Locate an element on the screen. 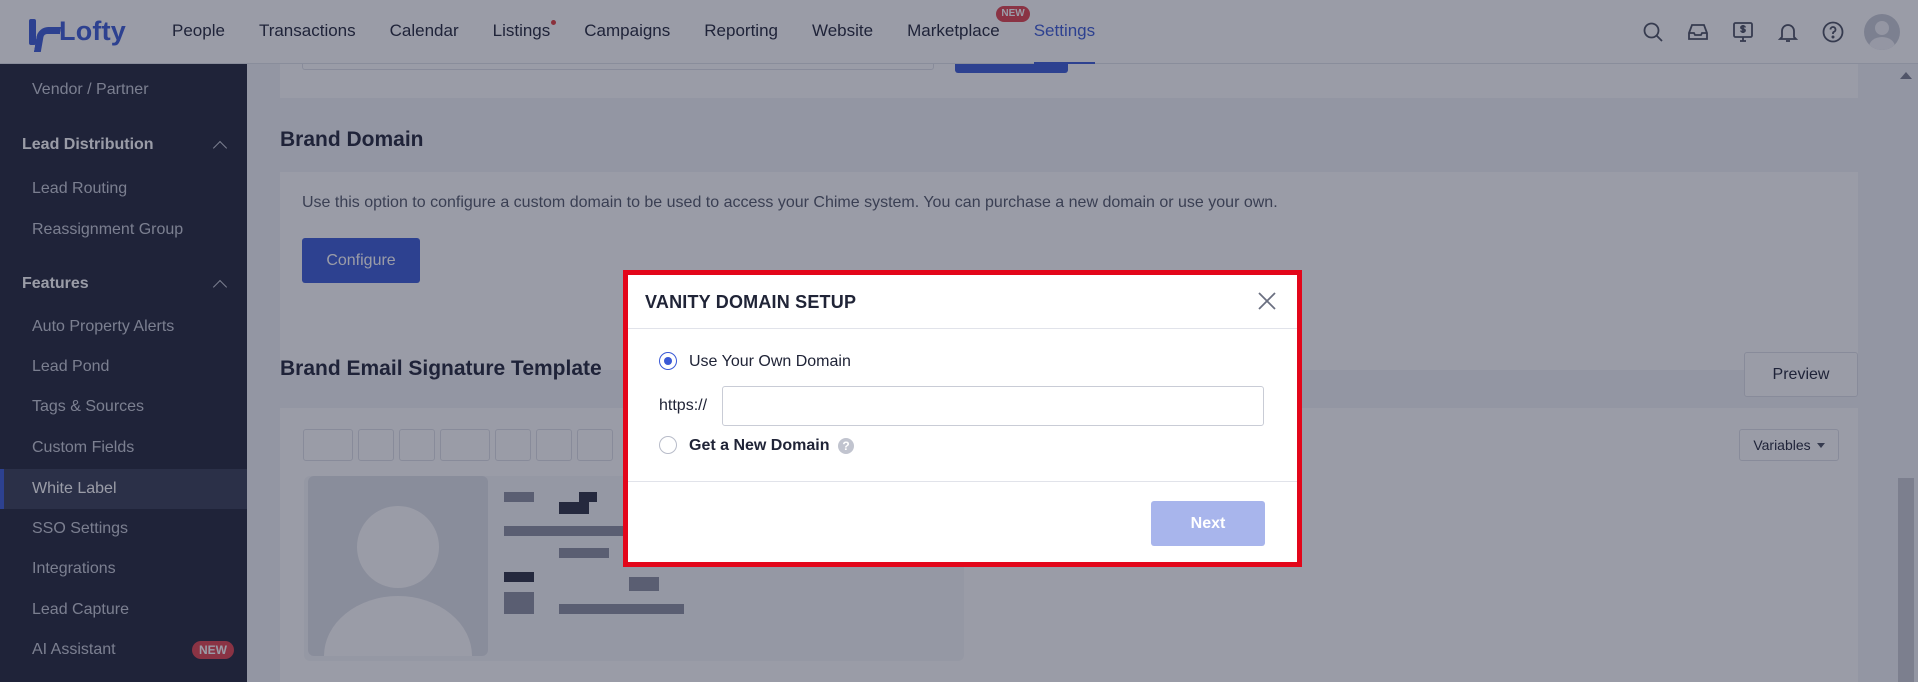 The height and width of the screenshot is (682, 1918). close-icon is located at coordinates (1267, 301).